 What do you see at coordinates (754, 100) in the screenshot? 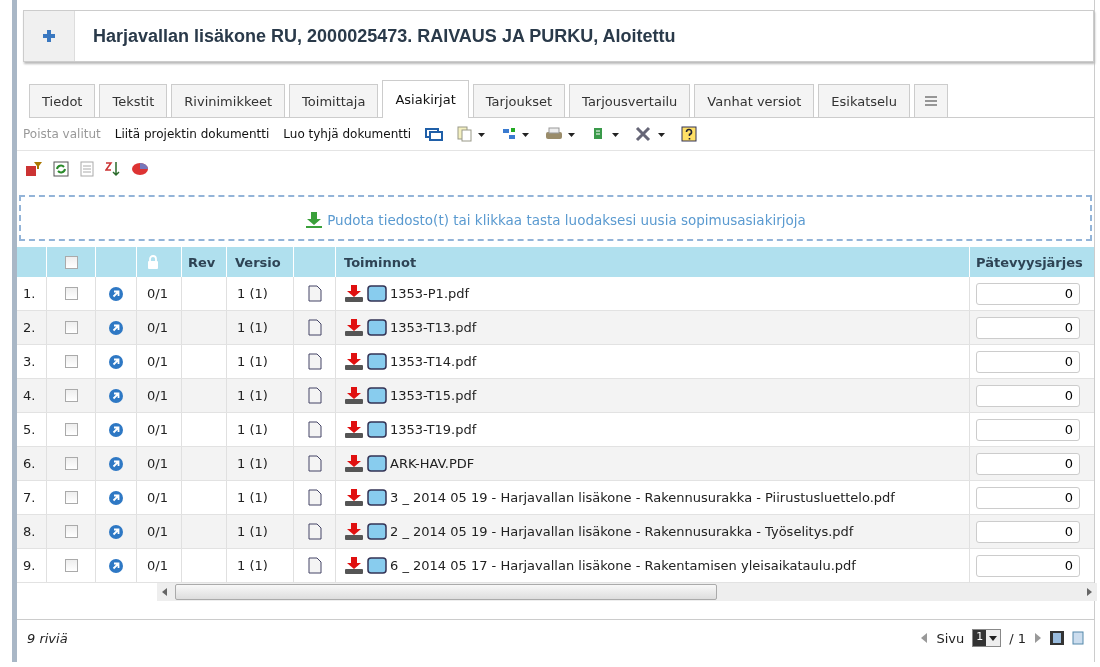
I see `tab: Vanhat versiot` at bounding box center [754, 100].